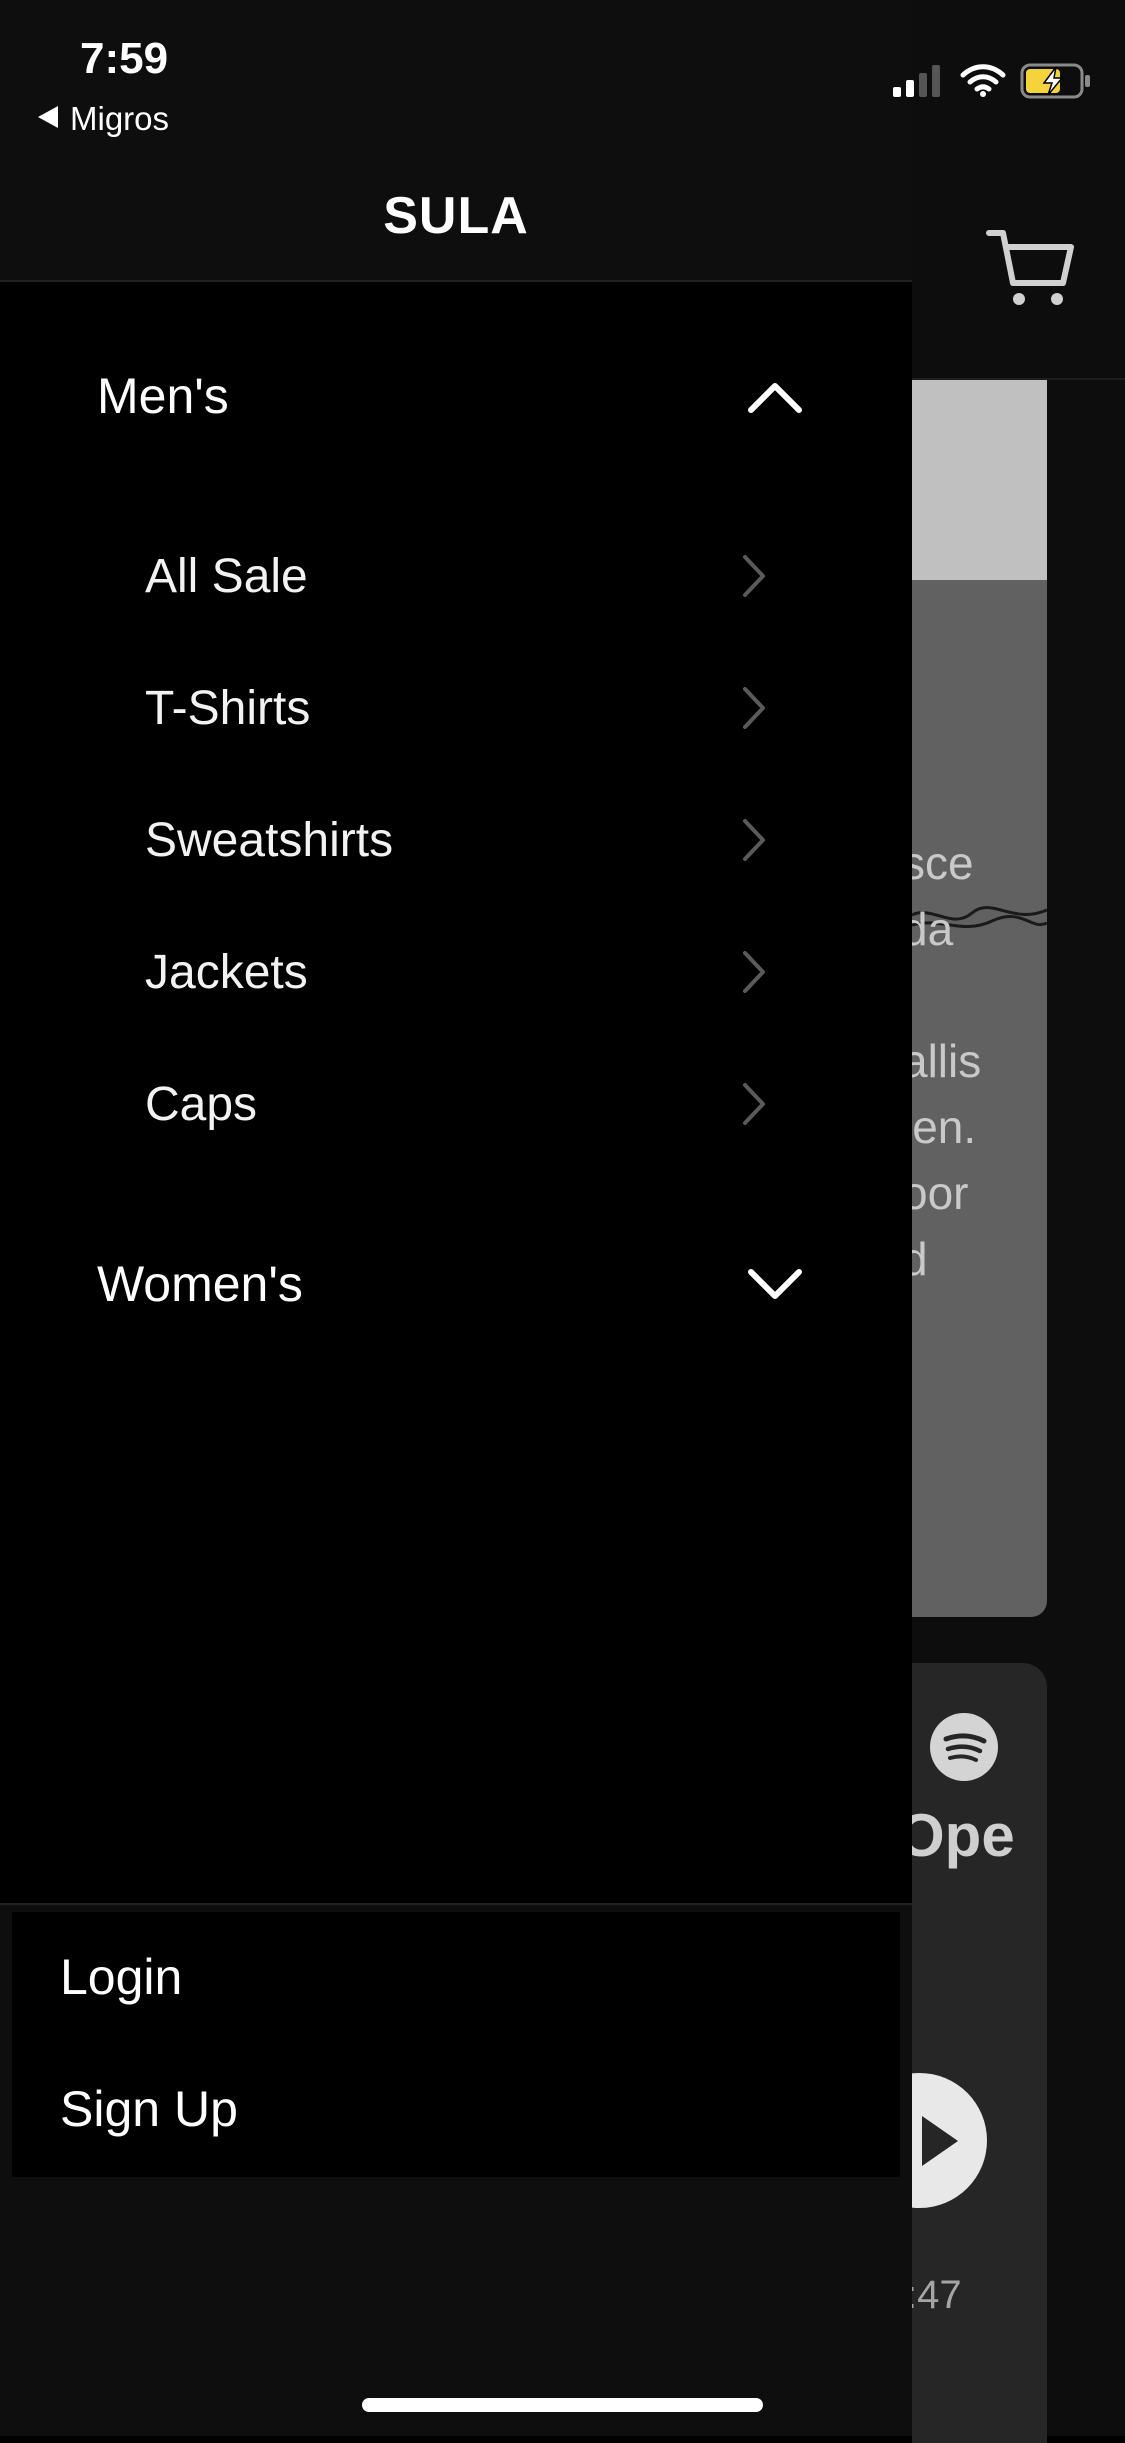 This screenshot has width=1125, height=2443. Describe the element at coordinates (228, 708) in the screenshot. I see `subcategory-label: T-Shirts` at that location.